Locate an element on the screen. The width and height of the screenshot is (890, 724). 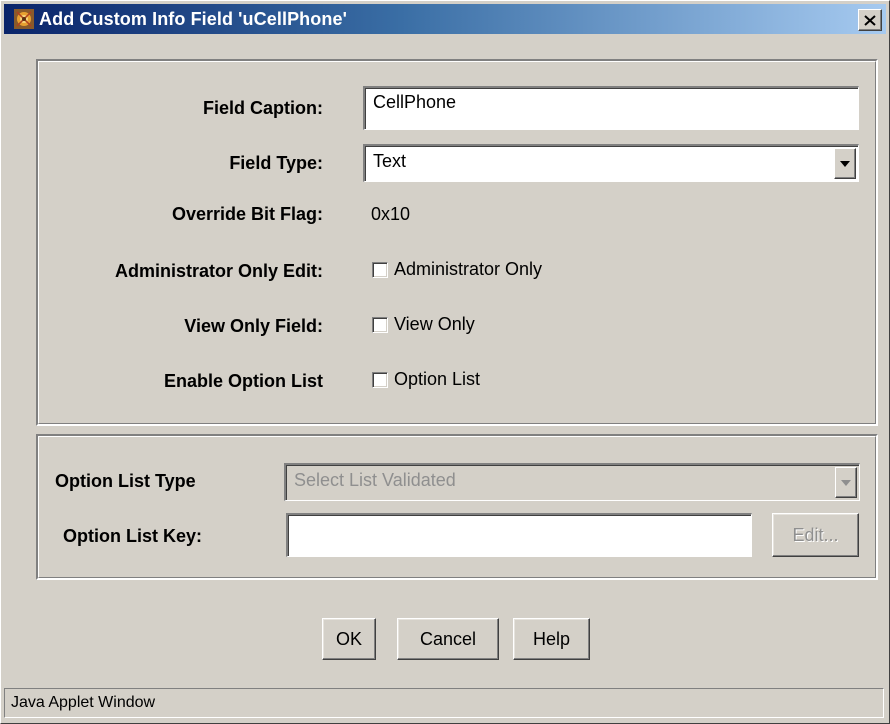
view-only-field-label: View Only Field: is located at coordinates (253, 326).